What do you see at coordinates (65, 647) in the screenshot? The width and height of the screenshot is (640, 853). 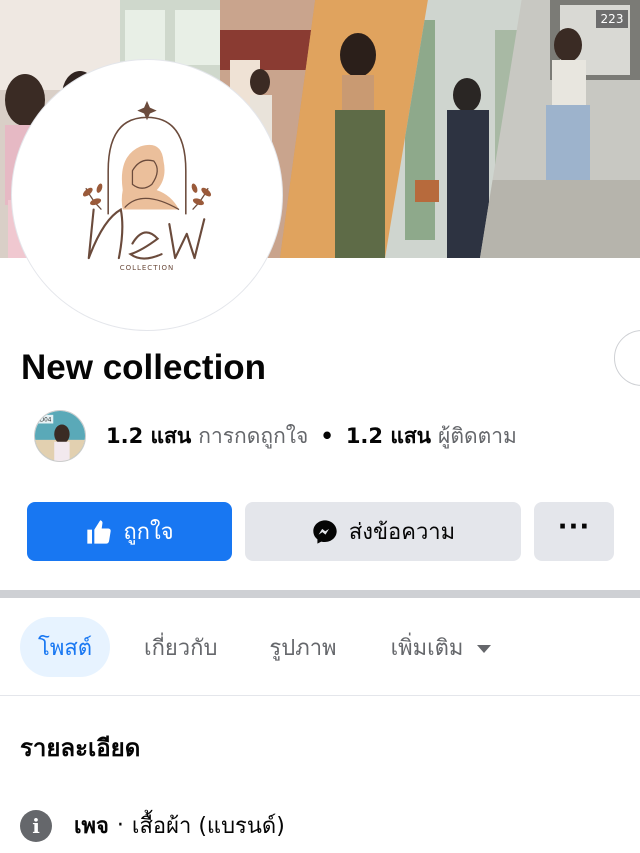 I see `tab-posts: โพสต์` at bounding box center [65, 647].